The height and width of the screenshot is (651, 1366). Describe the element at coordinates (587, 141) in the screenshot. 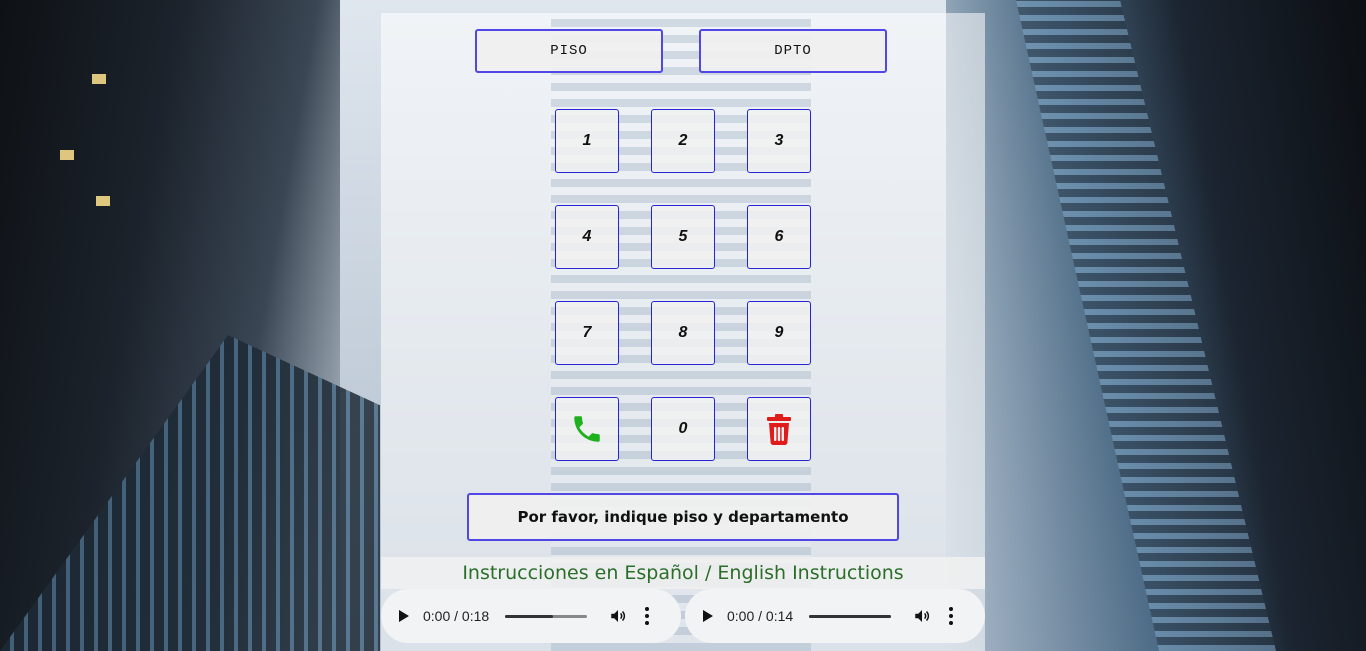

I see `key-1: 1` at that location.